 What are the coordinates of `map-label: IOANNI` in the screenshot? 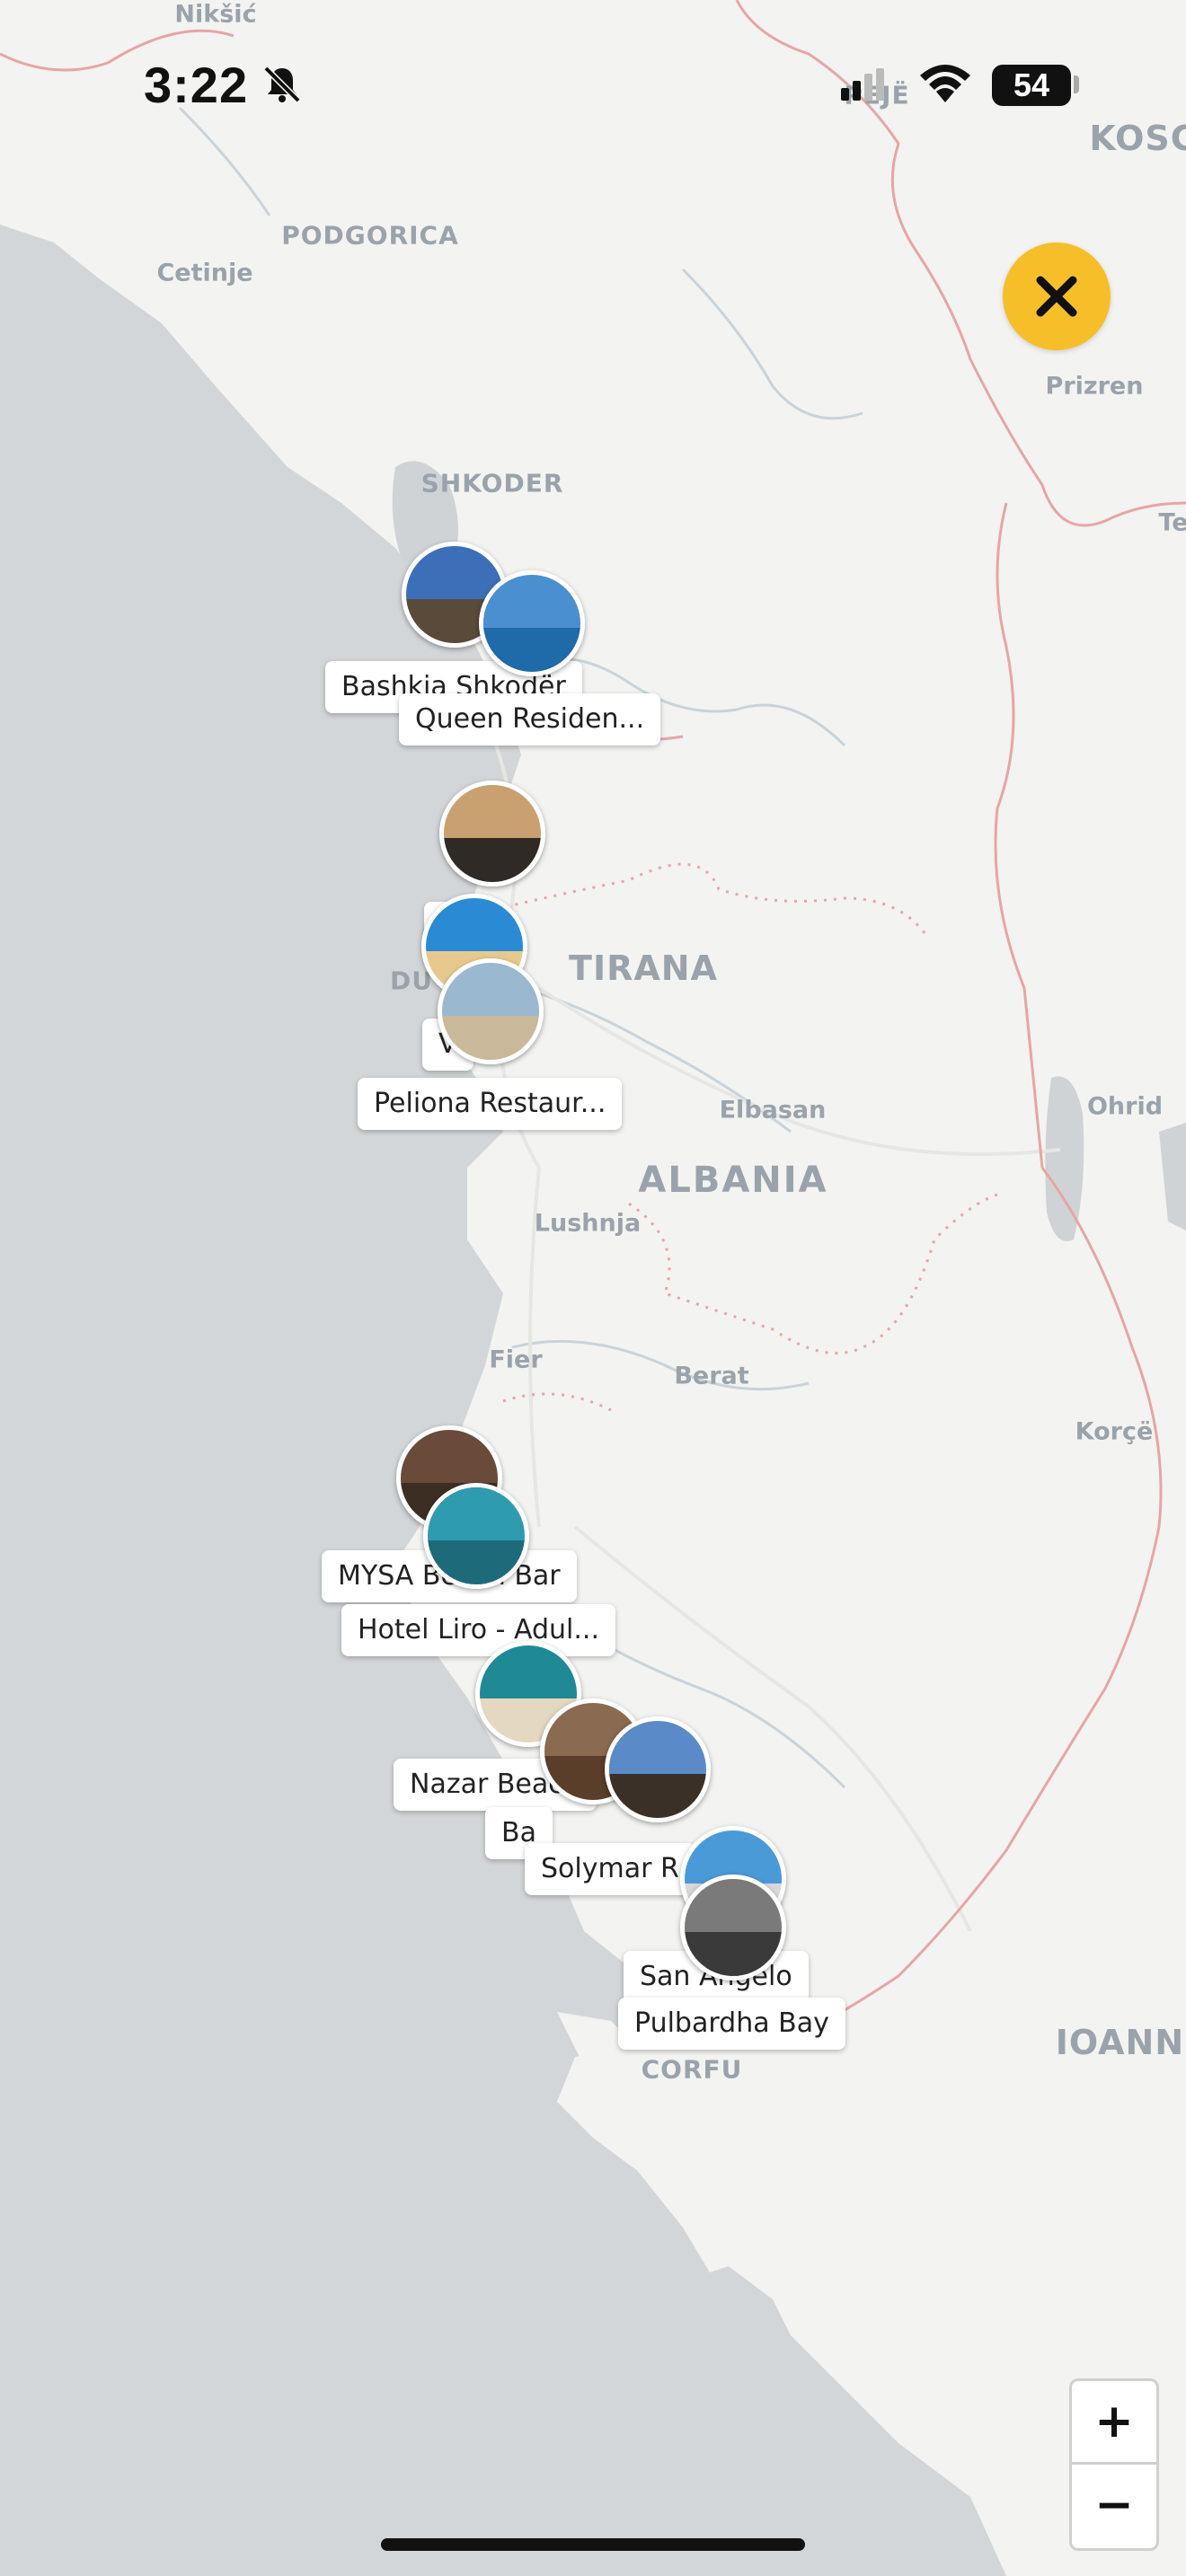 It's located at (1120, 2042).